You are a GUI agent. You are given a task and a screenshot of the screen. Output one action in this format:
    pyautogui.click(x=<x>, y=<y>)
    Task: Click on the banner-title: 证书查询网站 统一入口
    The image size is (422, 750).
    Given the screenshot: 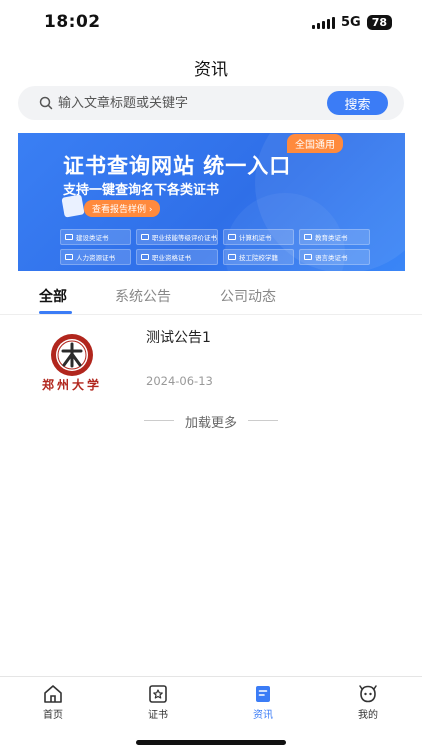 What is the action you would take?
    pyautogui.click(x=177, y=166)
    